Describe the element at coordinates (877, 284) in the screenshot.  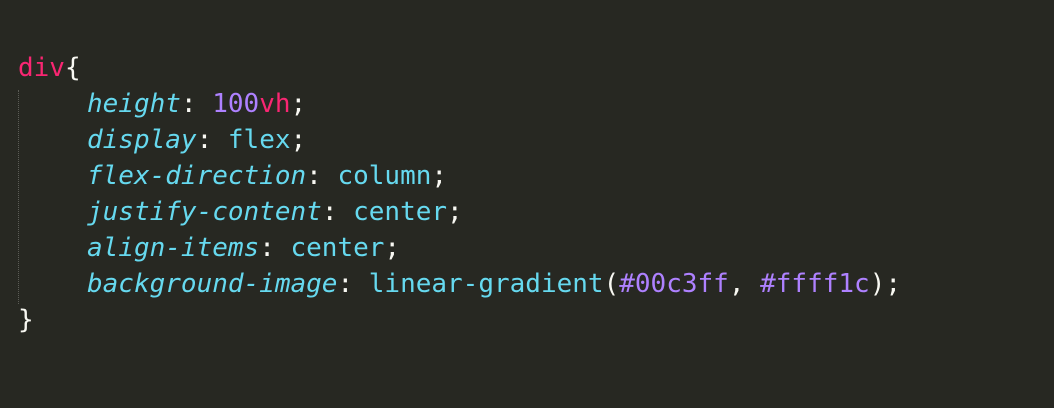
I see `paren-close: )` at that location.